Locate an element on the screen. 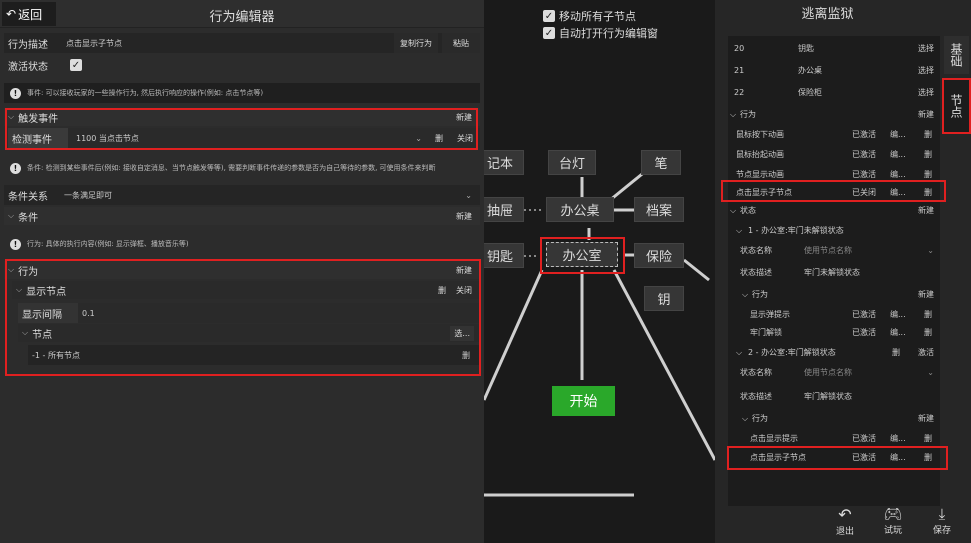 Image resolution: width=971 pixels, height=543 pixels. graph-node: 钥 is located at coordinates (664, 298).